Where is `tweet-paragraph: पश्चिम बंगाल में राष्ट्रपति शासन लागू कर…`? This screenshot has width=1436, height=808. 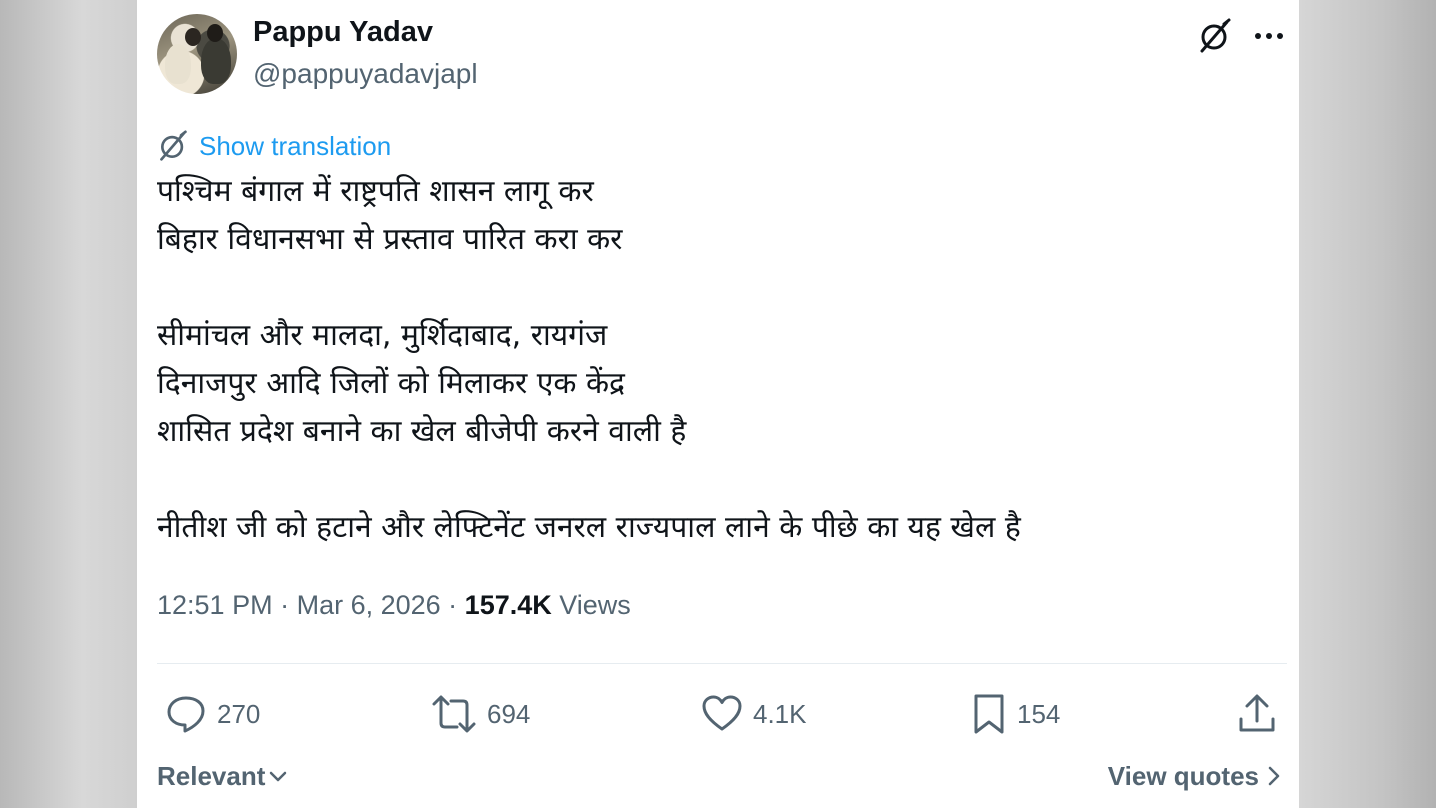
tweet-paragraph: पश्चिम बंगाल में राष्ट्रपति शासन लागू कर… is located at coordinates (717, 216).